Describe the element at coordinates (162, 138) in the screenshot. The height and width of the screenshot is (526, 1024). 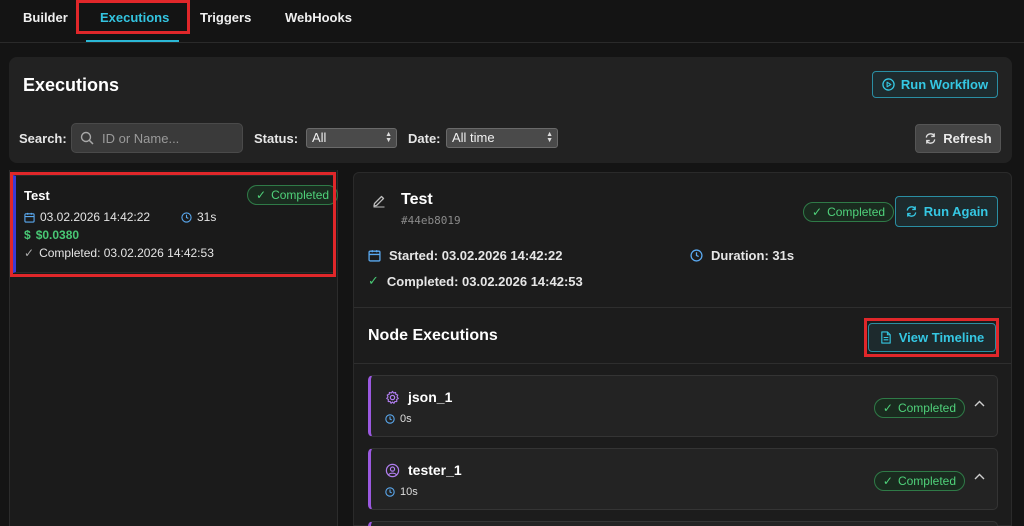
I see `search-input` at that location.